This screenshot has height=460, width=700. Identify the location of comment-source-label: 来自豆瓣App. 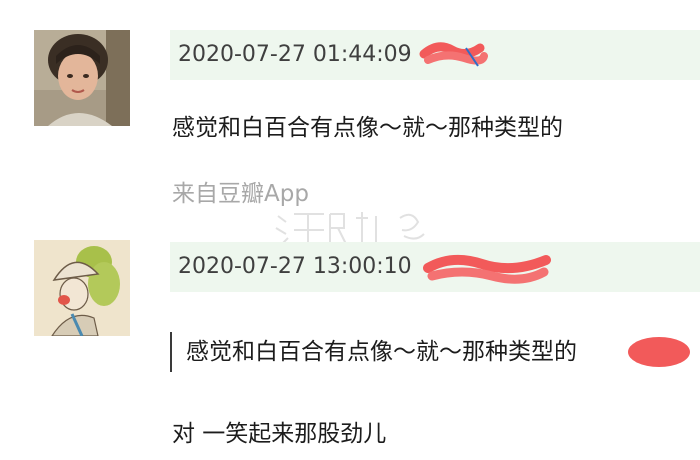
(240, 194).